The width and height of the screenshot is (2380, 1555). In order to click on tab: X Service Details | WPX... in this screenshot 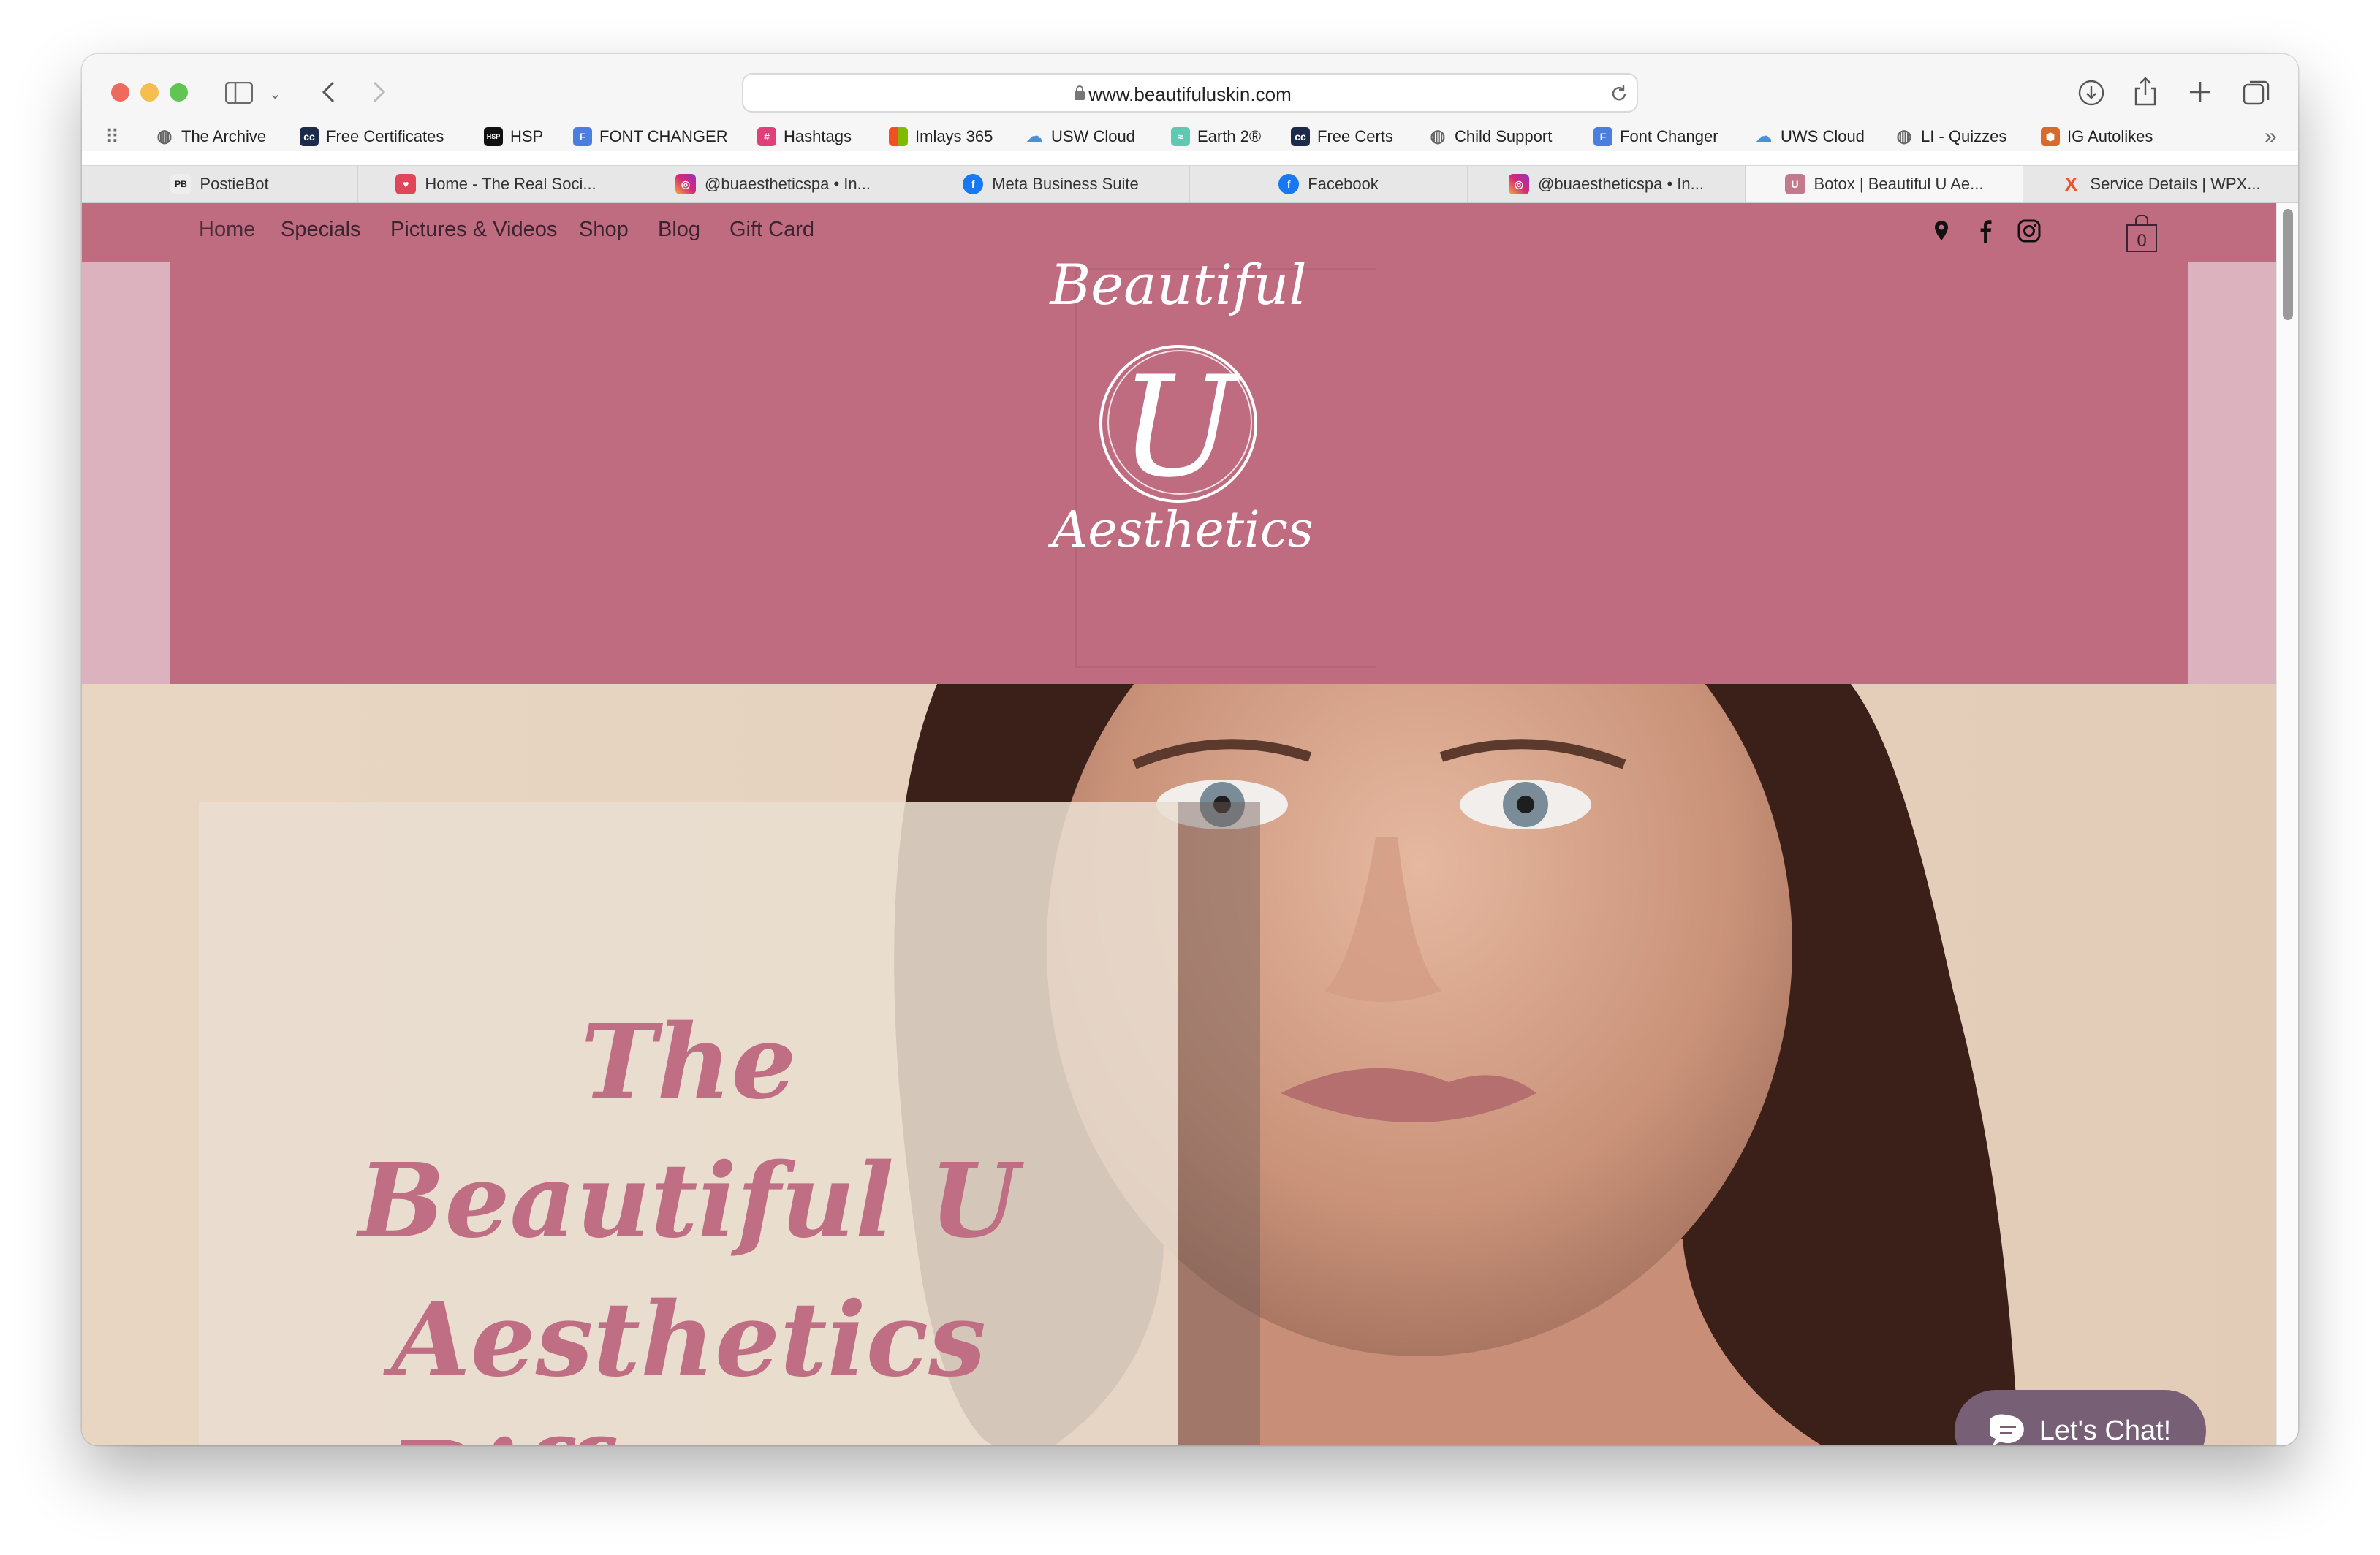, I will do `click(2160, 184)`.